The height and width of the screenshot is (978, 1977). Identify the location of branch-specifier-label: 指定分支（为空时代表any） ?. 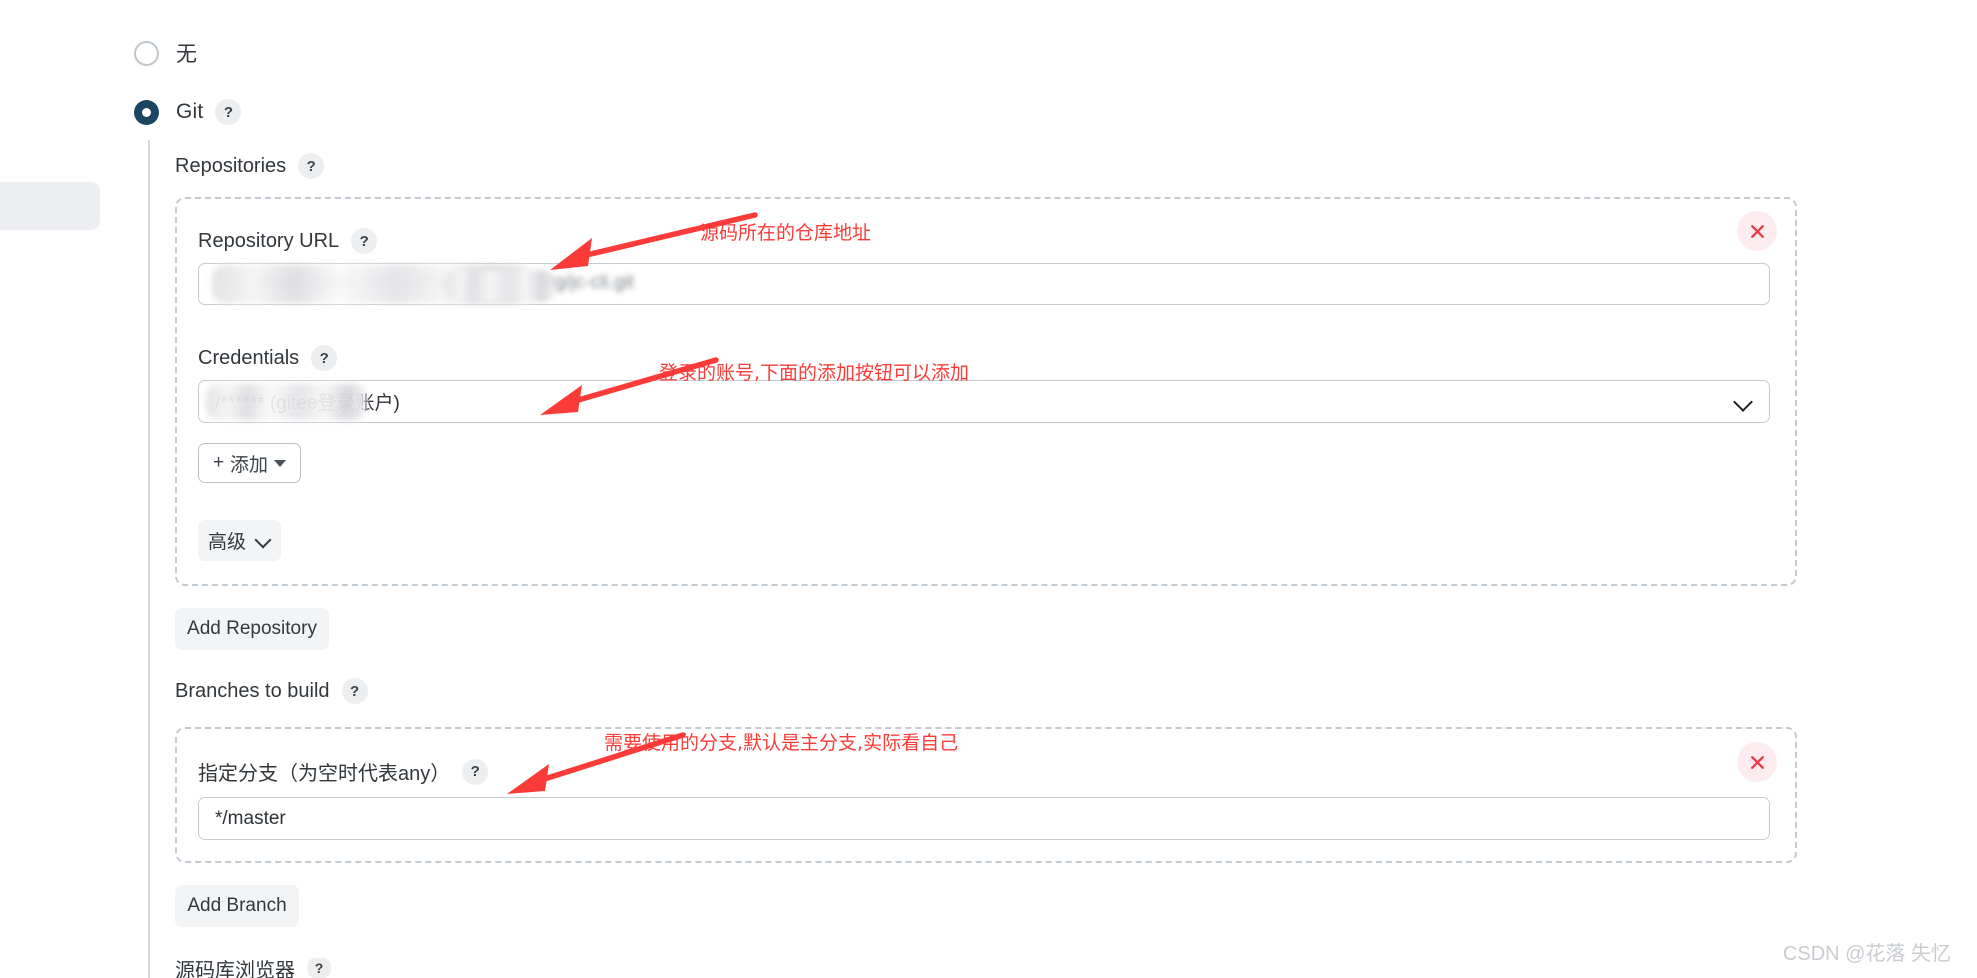
(343, 771).